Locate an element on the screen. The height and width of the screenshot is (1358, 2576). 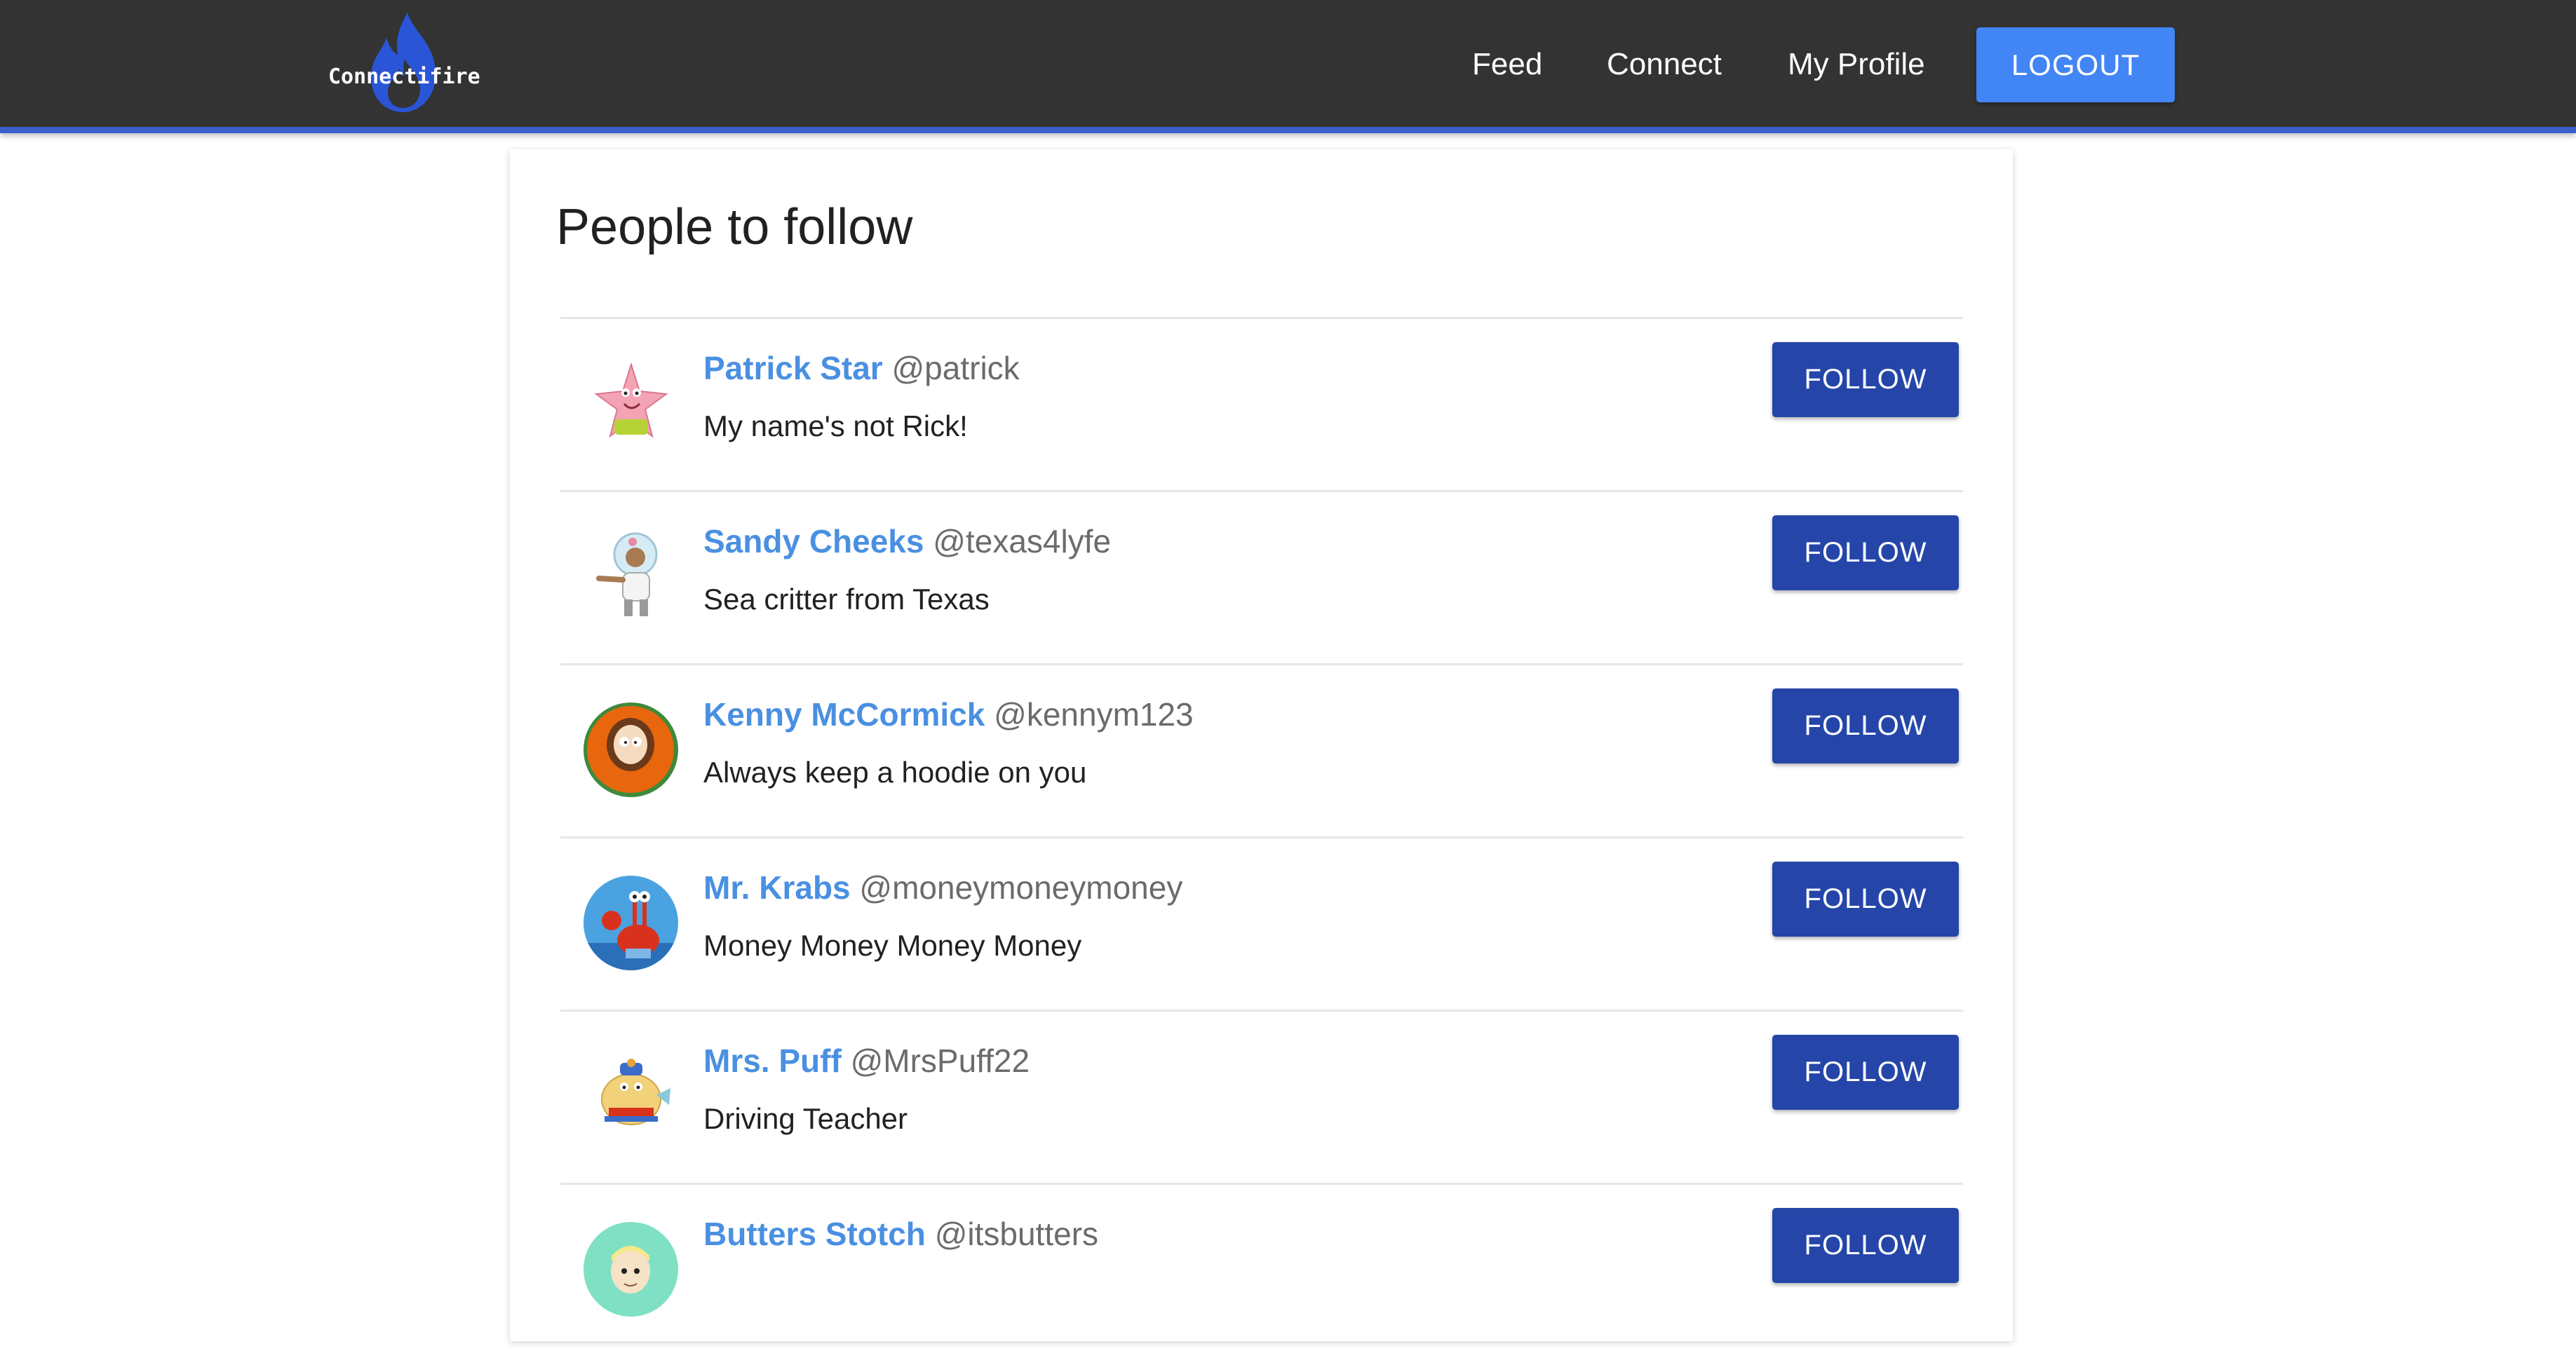
mrs-puff-icon is located at coordinates (631, 1096).